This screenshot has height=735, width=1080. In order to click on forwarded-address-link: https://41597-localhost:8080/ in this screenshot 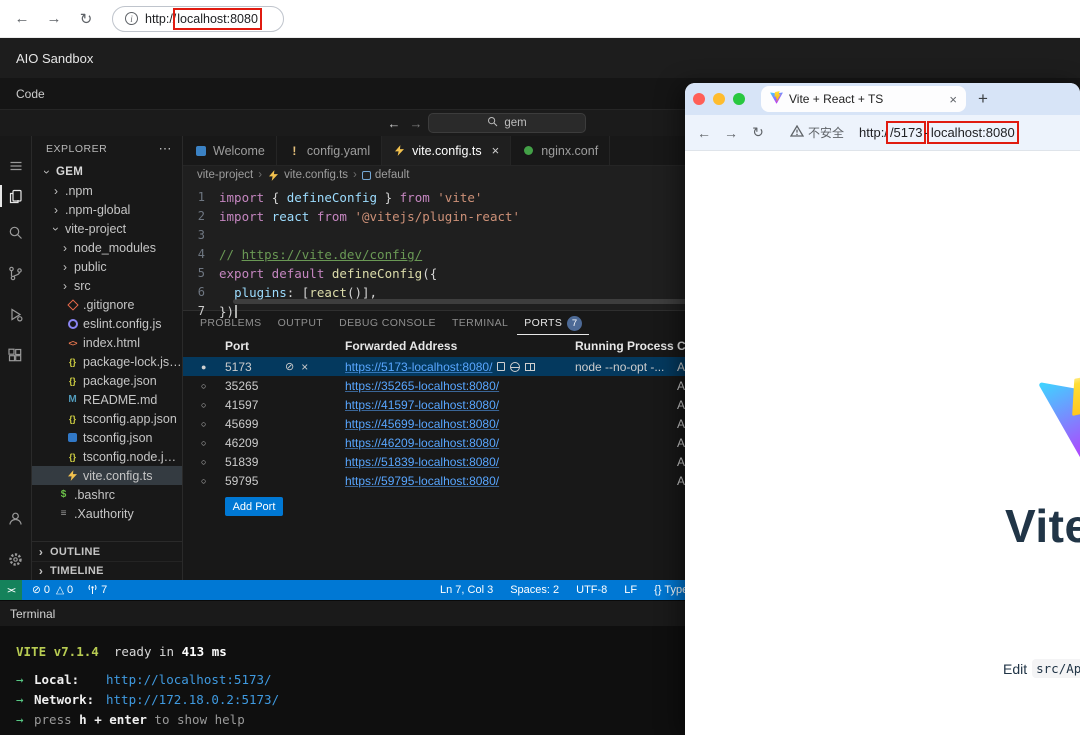, I will do `click(422, 405)`.